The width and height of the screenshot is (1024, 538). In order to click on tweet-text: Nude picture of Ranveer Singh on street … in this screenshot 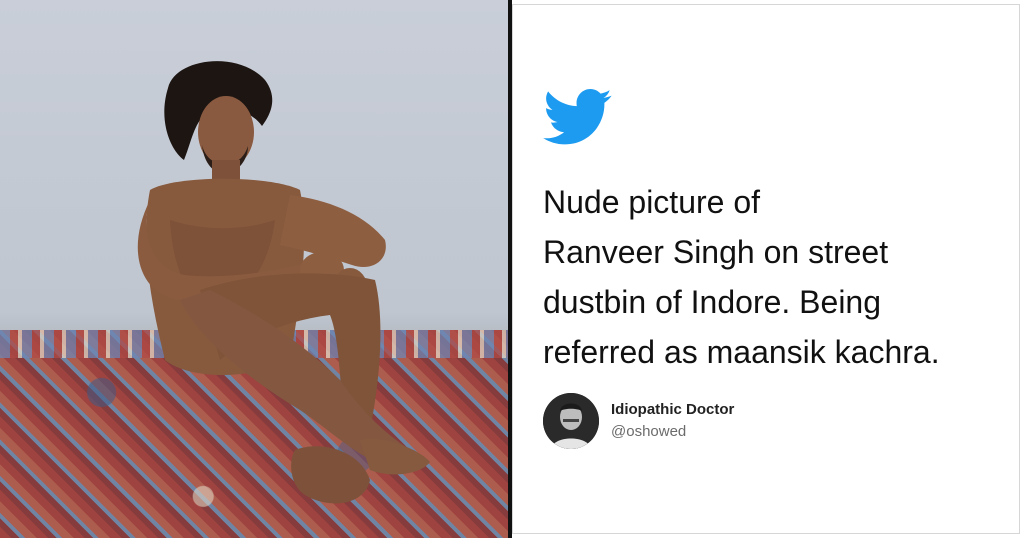, I will do `click(741, 277)`.